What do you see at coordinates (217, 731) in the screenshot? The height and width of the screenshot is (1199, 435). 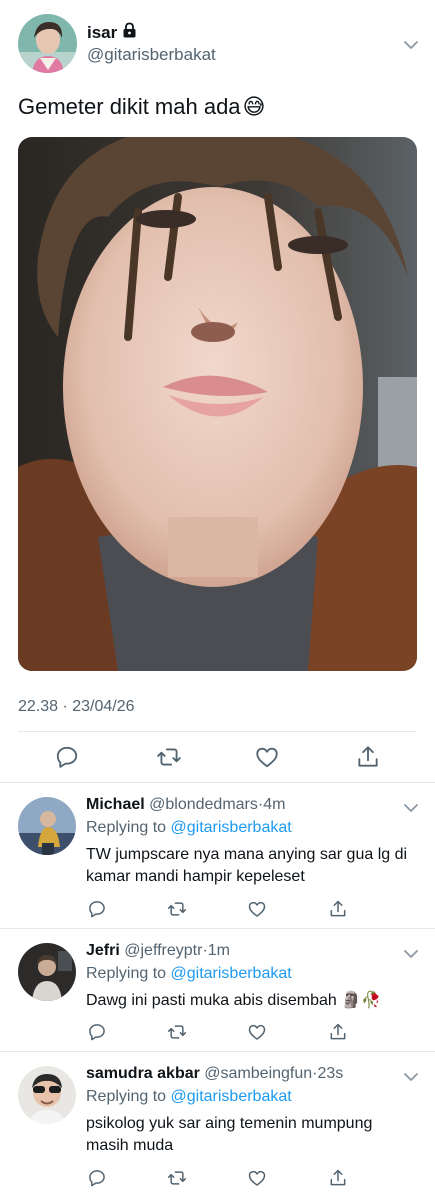 I see `divider` at bounding box center [217, 731].